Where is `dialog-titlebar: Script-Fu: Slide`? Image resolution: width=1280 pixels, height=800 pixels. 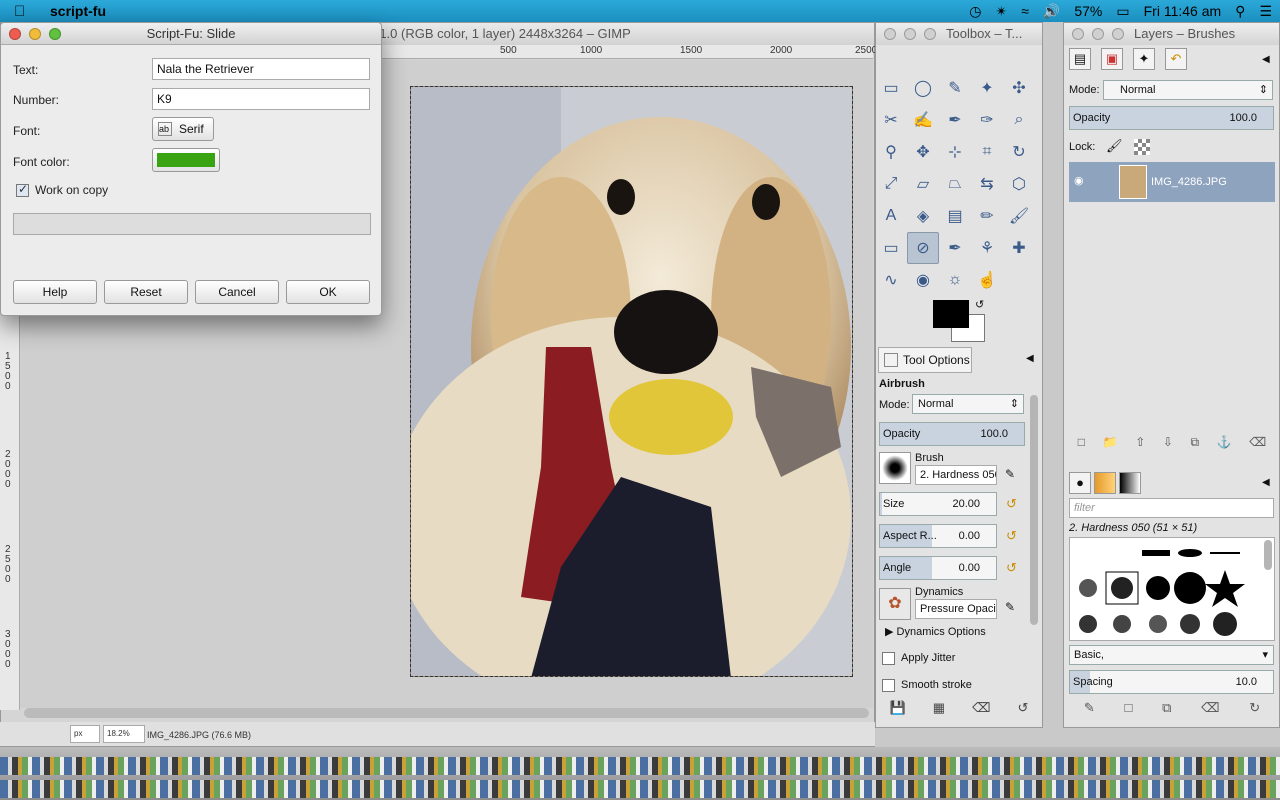
dialog-titlebar: Script-Fu: Slide is located at coordinates (191, 34).